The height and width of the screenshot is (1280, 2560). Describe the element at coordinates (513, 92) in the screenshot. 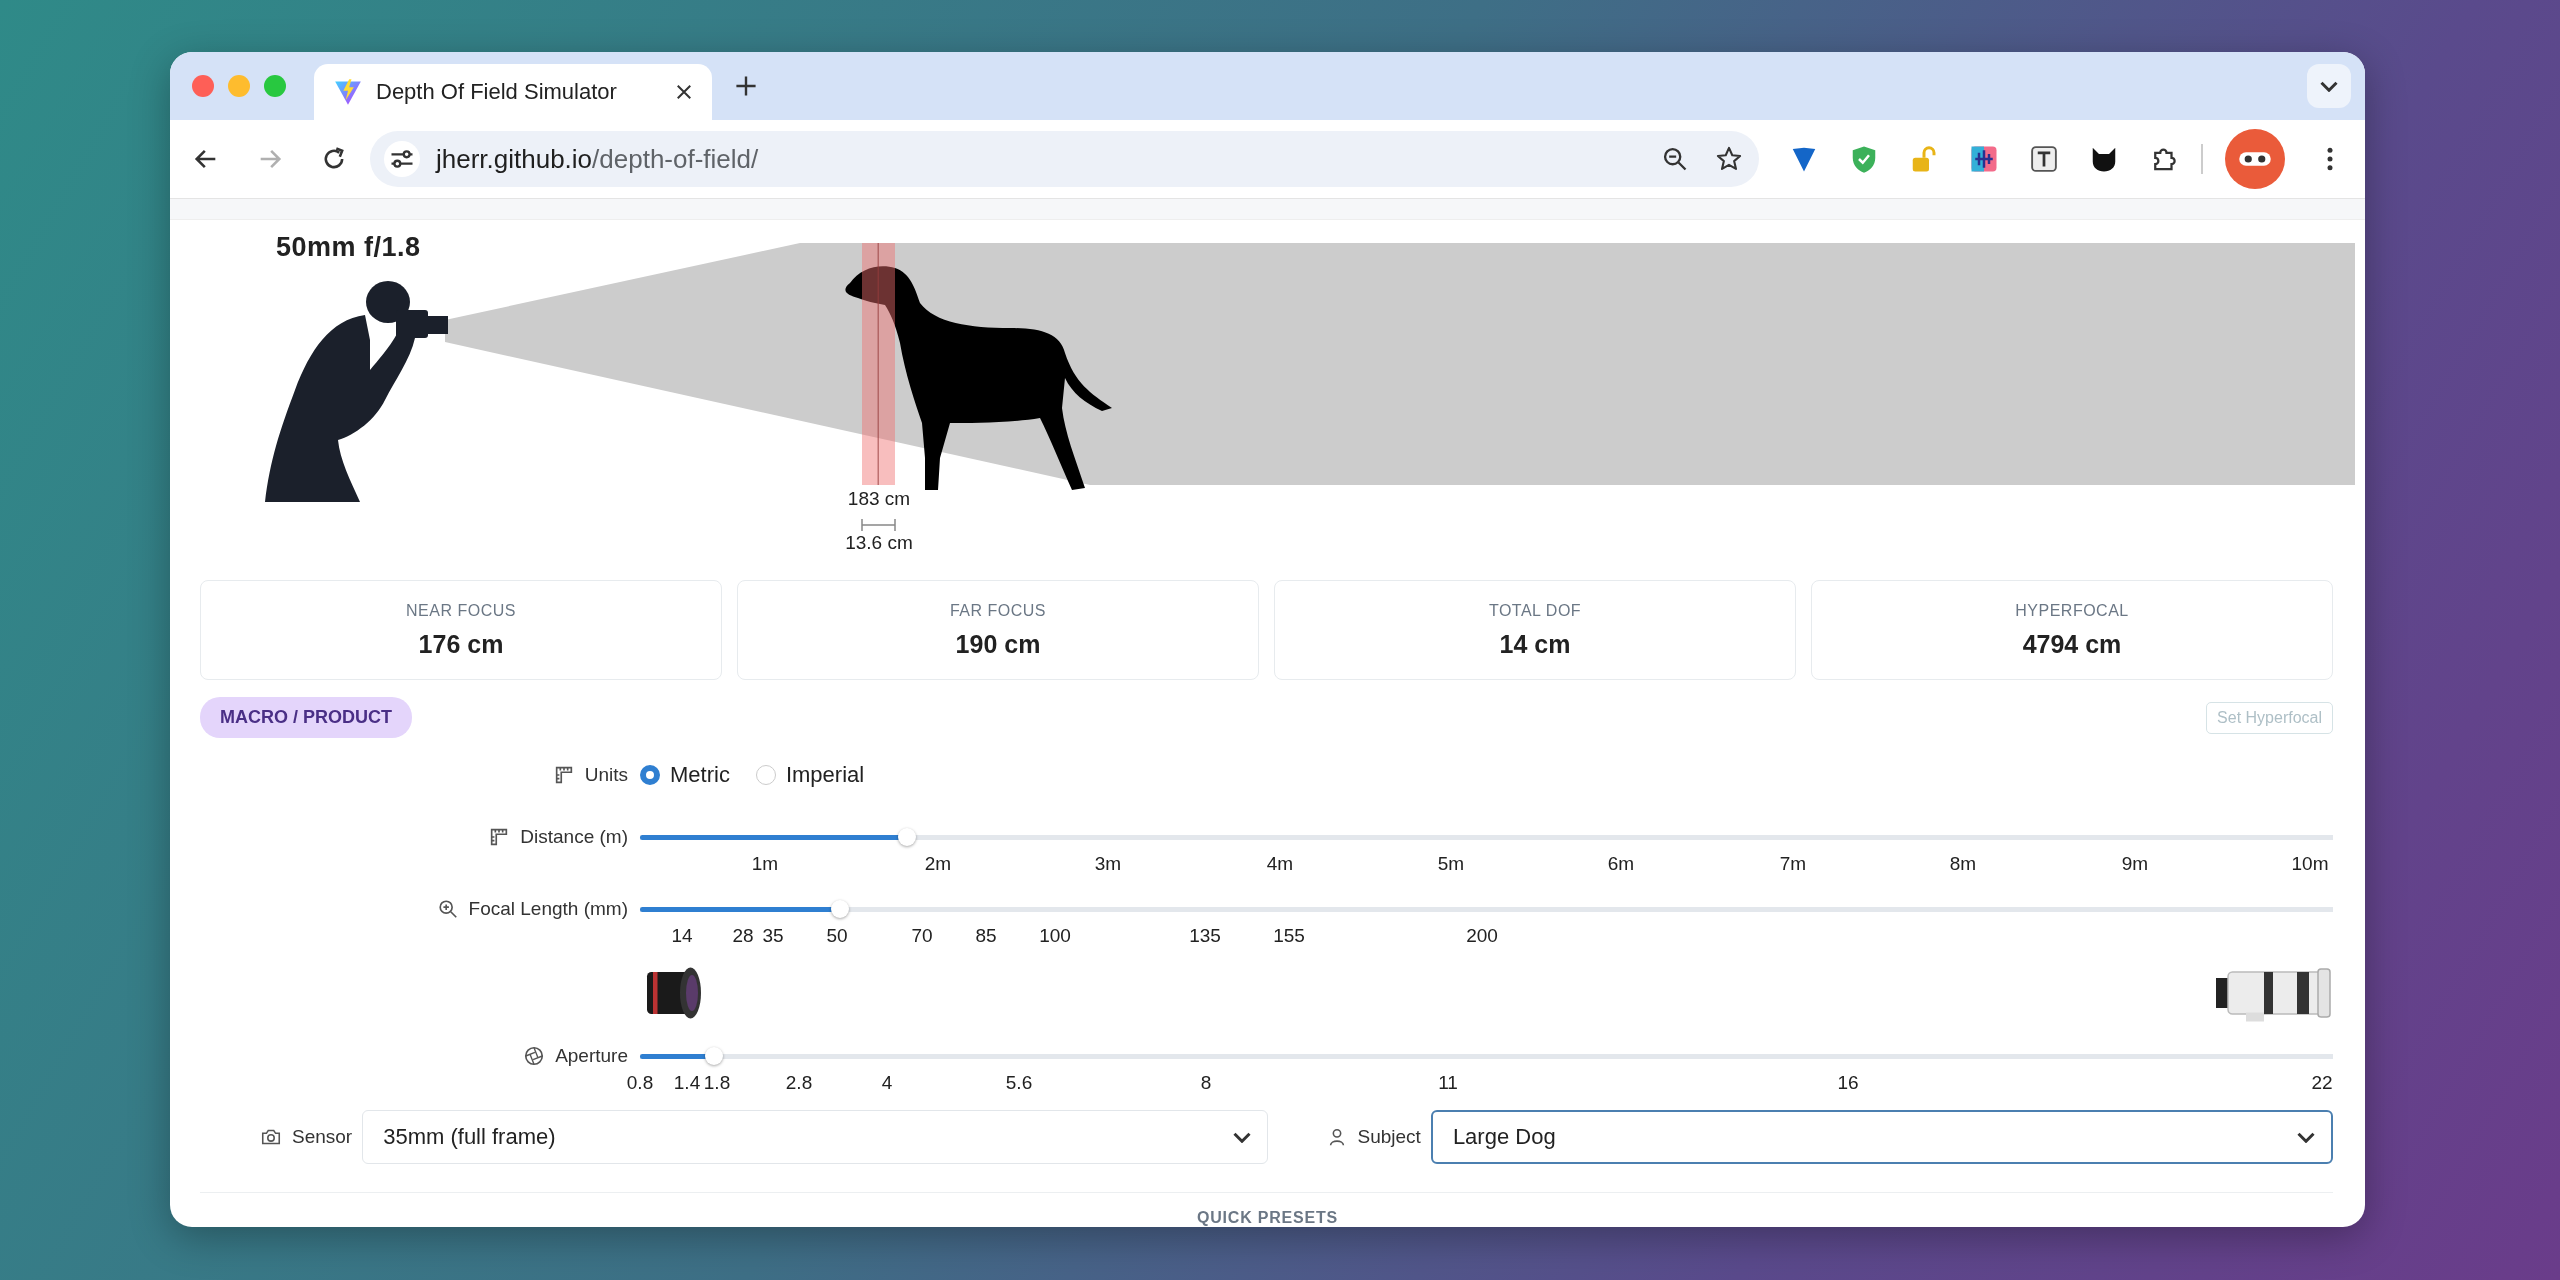

I see `browser-tab: Depth Of Field Simulator` at that location.